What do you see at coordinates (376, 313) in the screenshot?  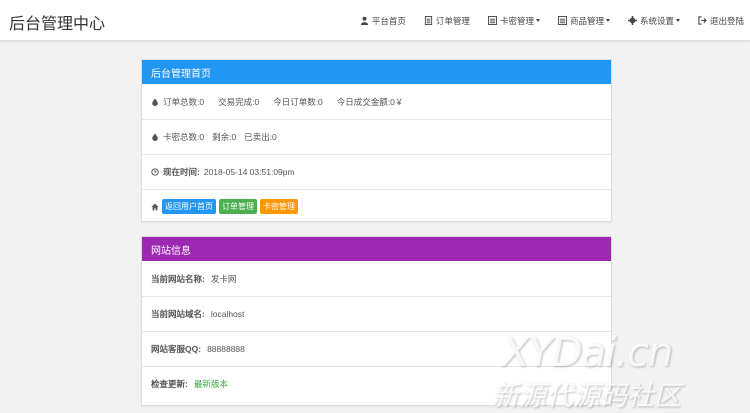 I see `site-domain-row: 当前网站域名: localhost` at bounding box center [376, 313].